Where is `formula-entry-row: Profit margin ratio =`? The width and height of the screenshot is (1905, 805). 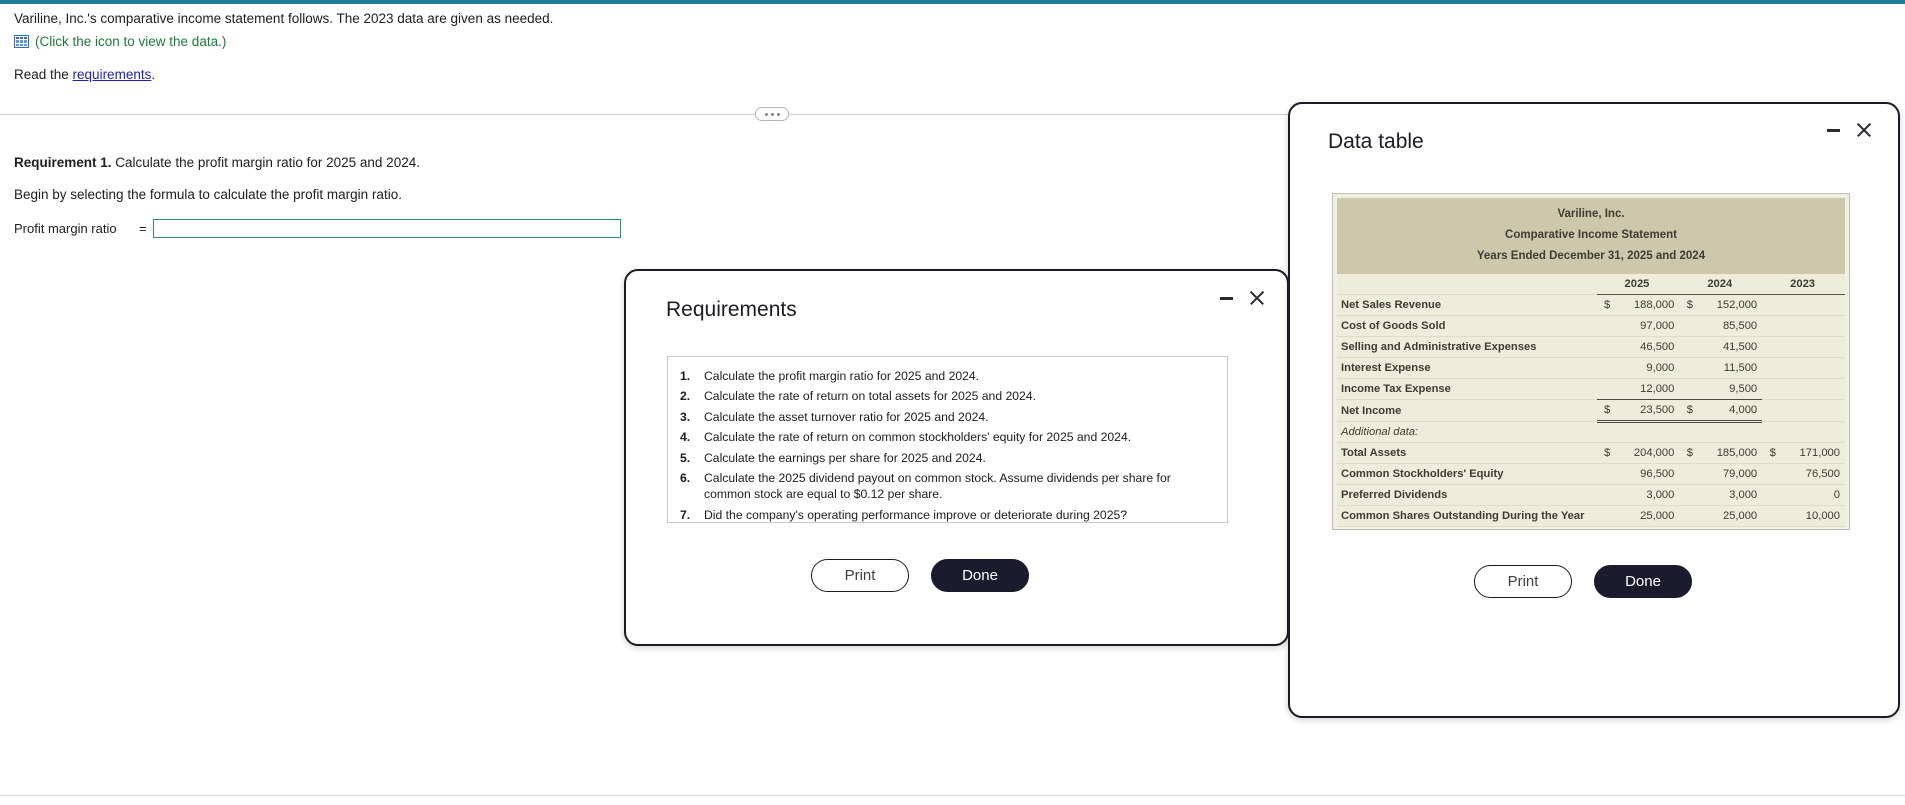
formula-entry-row: Profit margin ratio = is located at coordinates (464, 228).